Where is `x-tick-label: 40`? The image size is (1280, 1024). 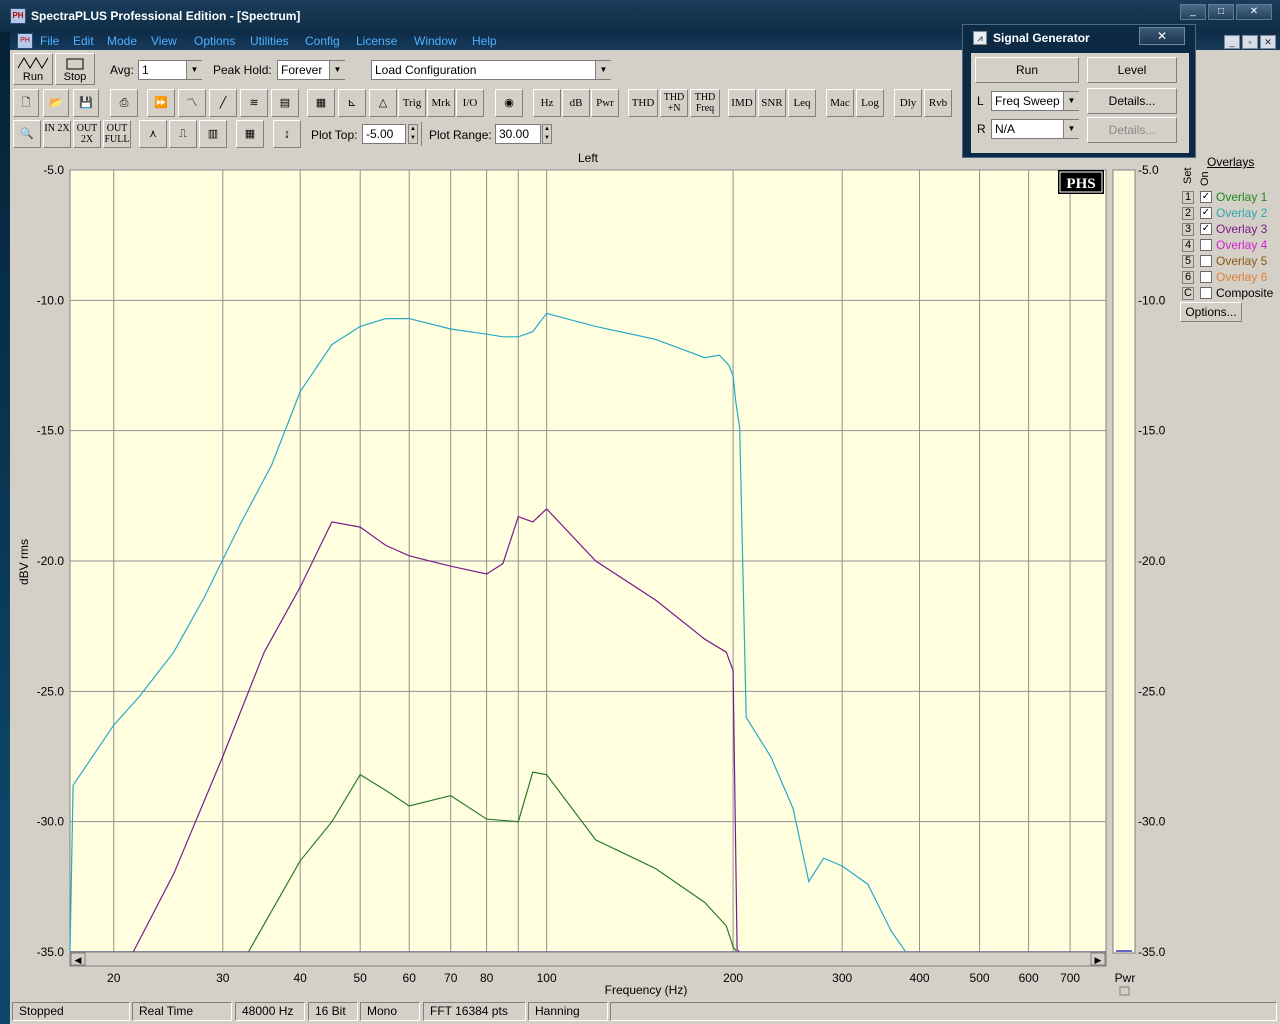
x-tick-label: 40 is located at coordinates (300, 978).